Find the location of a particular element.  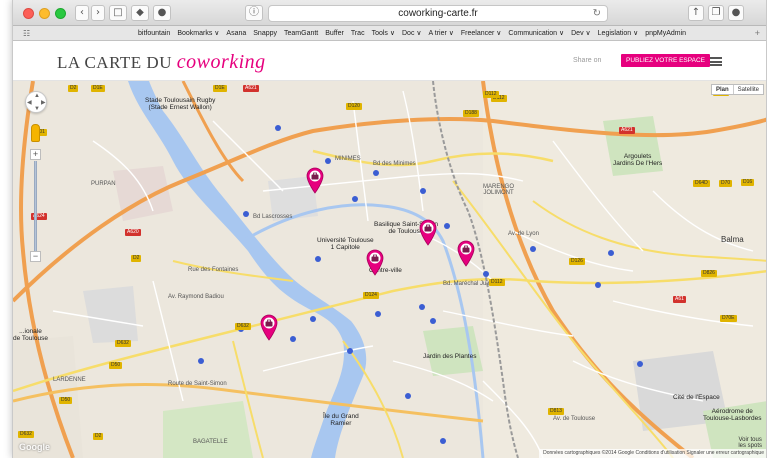

map-label-marengo: MARENGO JOLIMONT is located at coordinates (499, 190).